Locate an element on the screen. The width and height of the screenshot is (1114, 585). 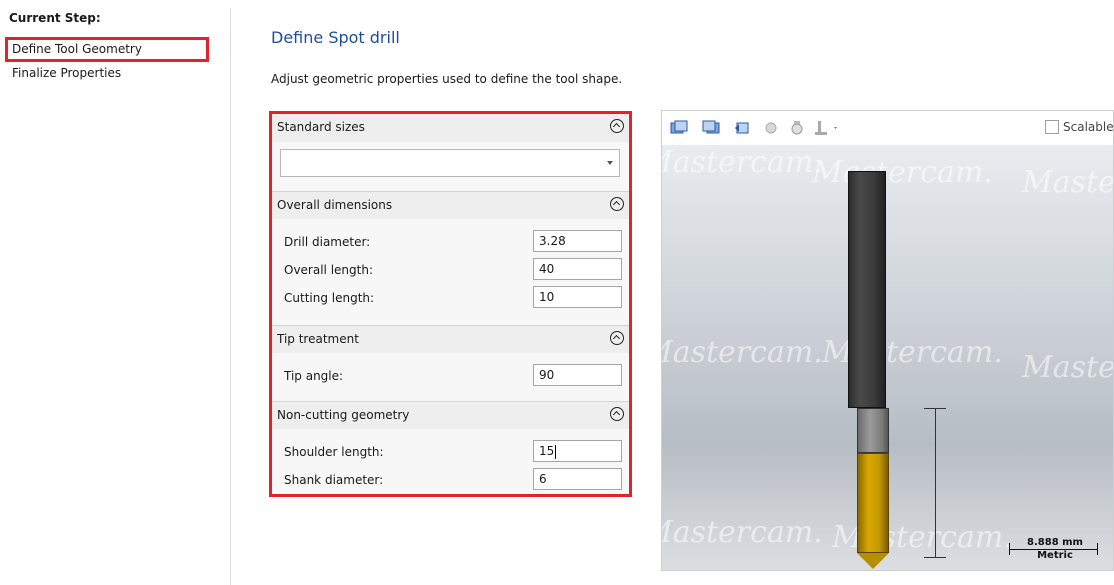
tip-treatment-label: Tip treatment is located at coordinates (318, 339).